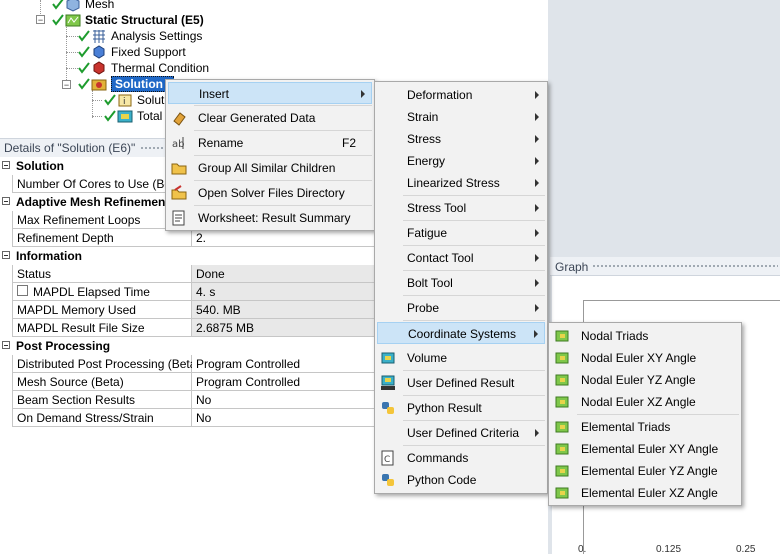 This screenshot has width=780, height=555. Describe the element at coordinates (461, 258) in the screenshot. I see `menu-item-contact-tool: Contact Tool` at that location.